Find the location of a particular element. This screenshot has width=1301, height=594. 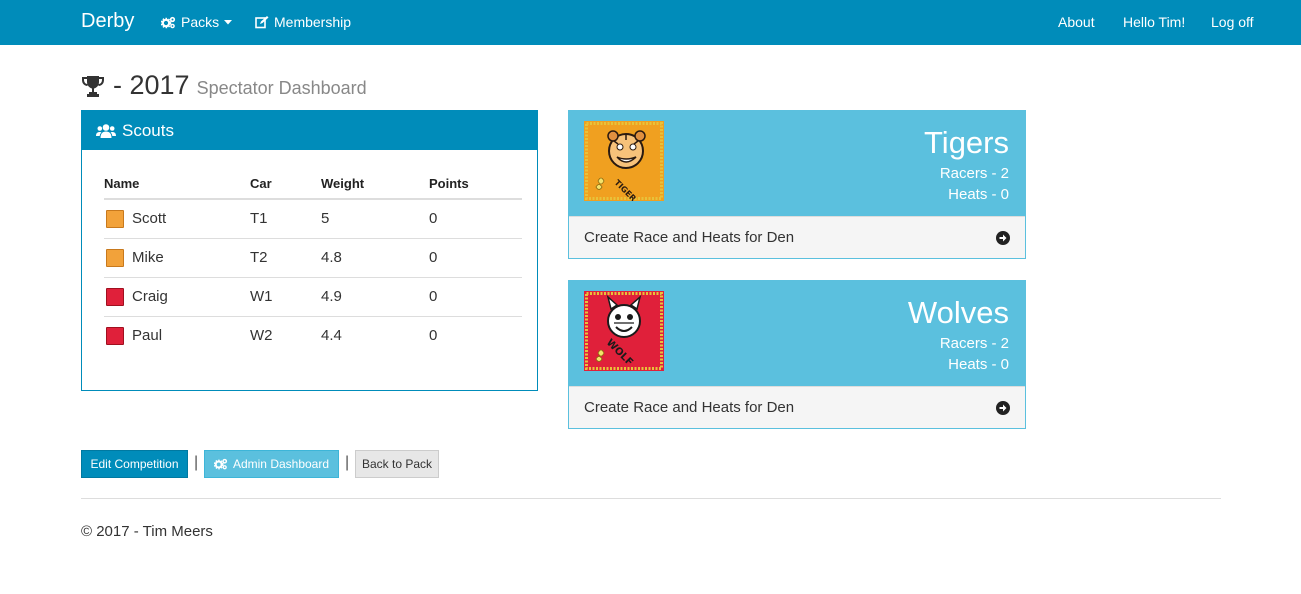

scout-weight: 5 is located at coordinates (375, 219).